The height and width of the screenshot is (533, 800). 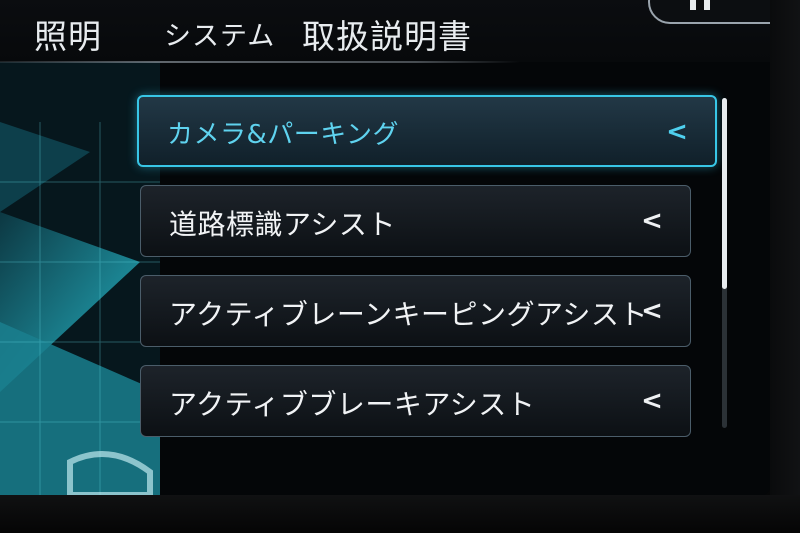 I want to click on menu-item-label: カメラ&パーキング, so click(x=283, y=135).